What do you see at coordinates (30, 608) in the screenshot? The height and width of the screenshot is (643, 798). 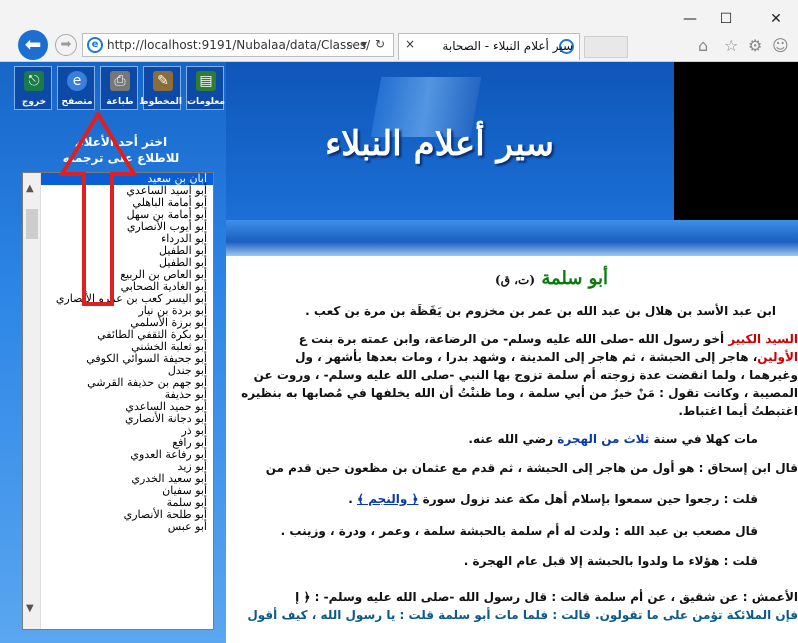 I see `scroll-down-icon: ▼` at bounding box center [30, 608].